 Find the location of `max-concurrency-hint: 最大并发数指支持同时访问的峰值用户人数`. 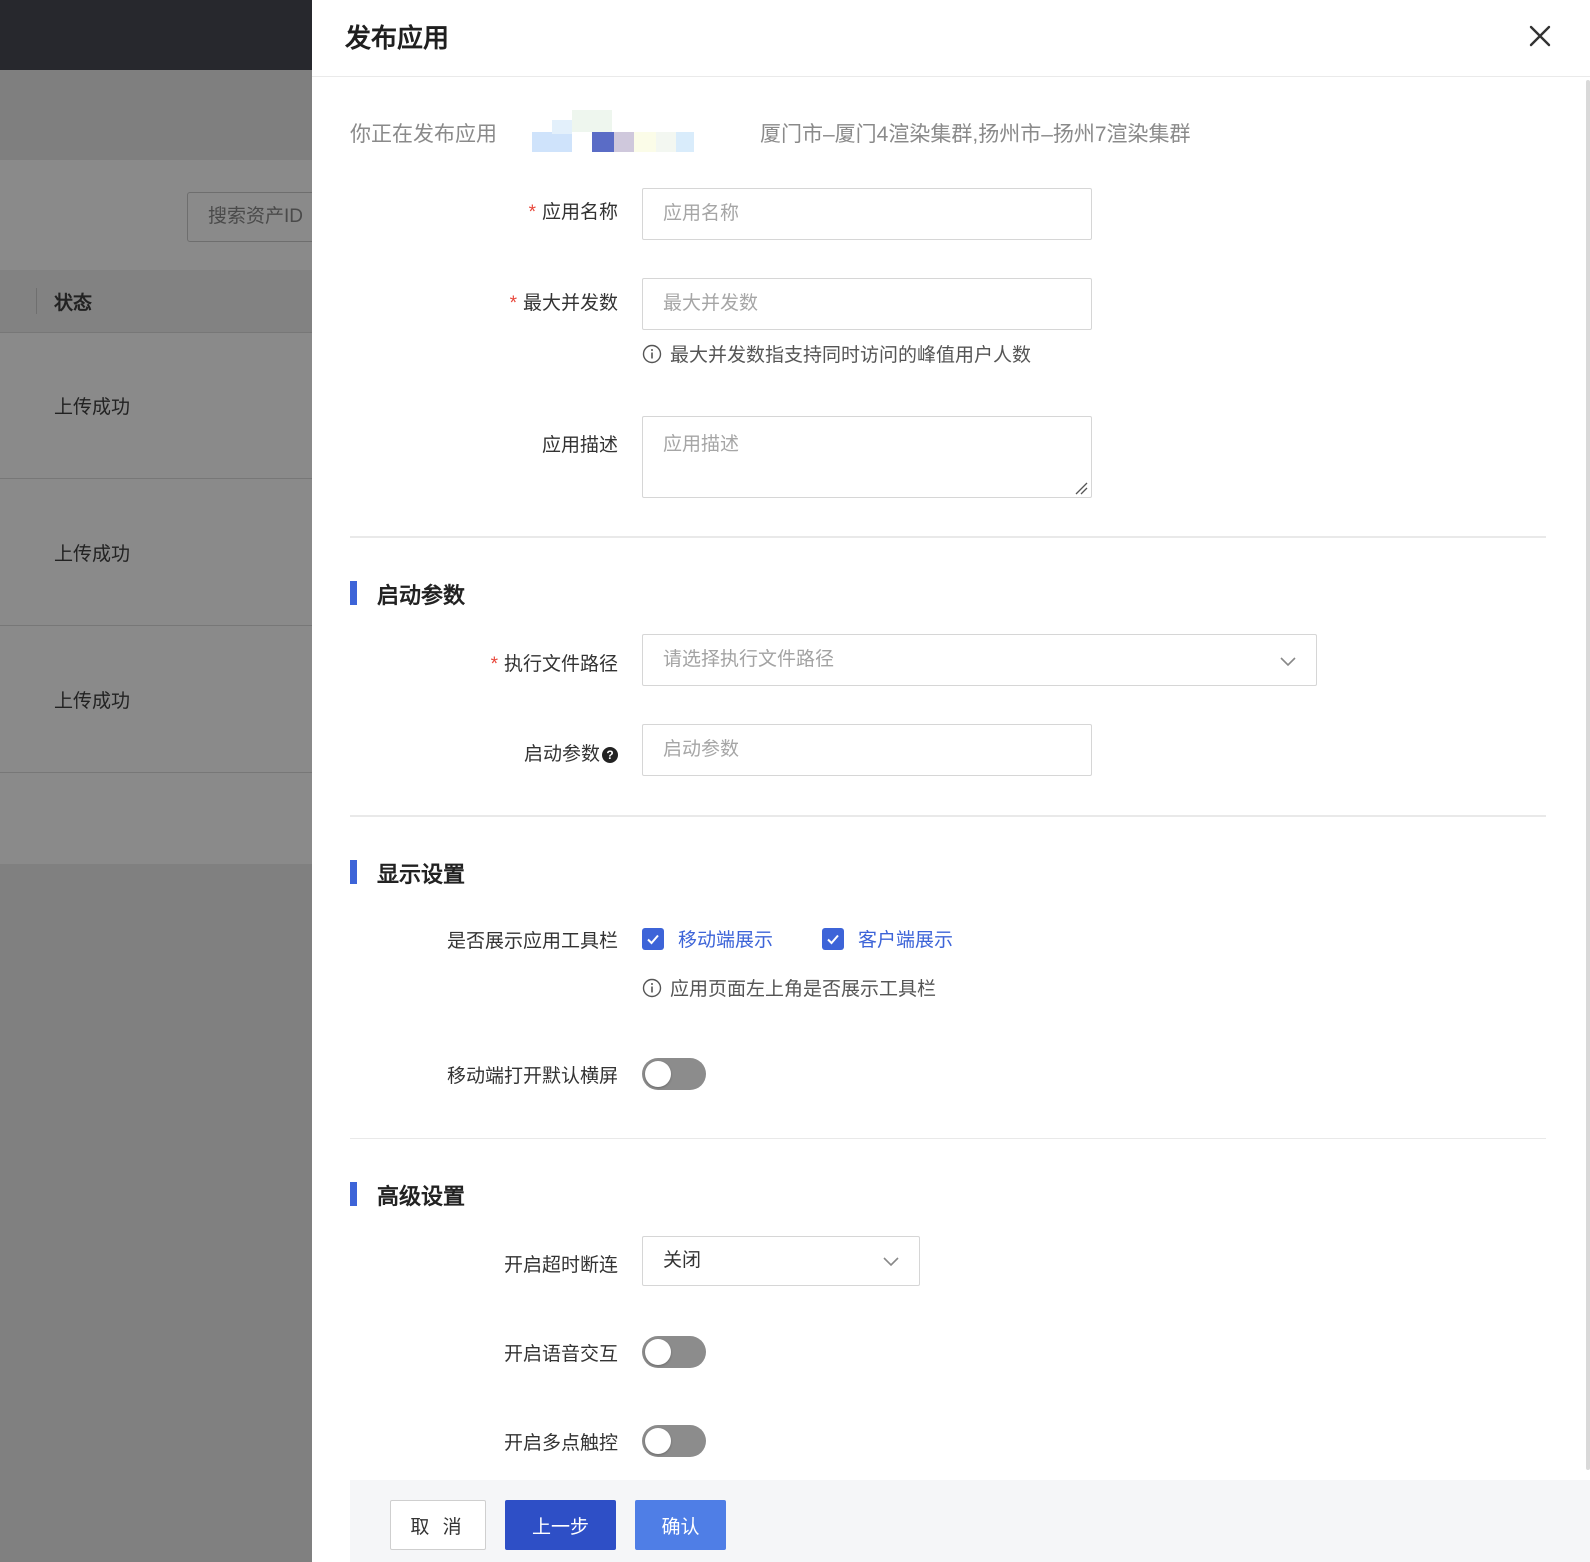

max-concurrency-hint: 最大并发数指支持同时访问的峰值用户人数 is located at coordinates (836, 353).